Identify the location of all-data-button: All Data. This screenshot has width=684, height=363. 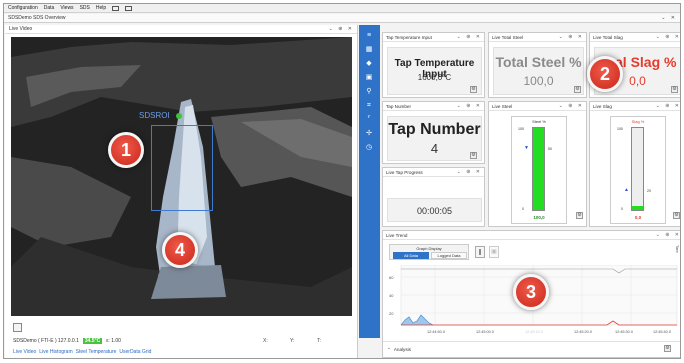
(411, 255).